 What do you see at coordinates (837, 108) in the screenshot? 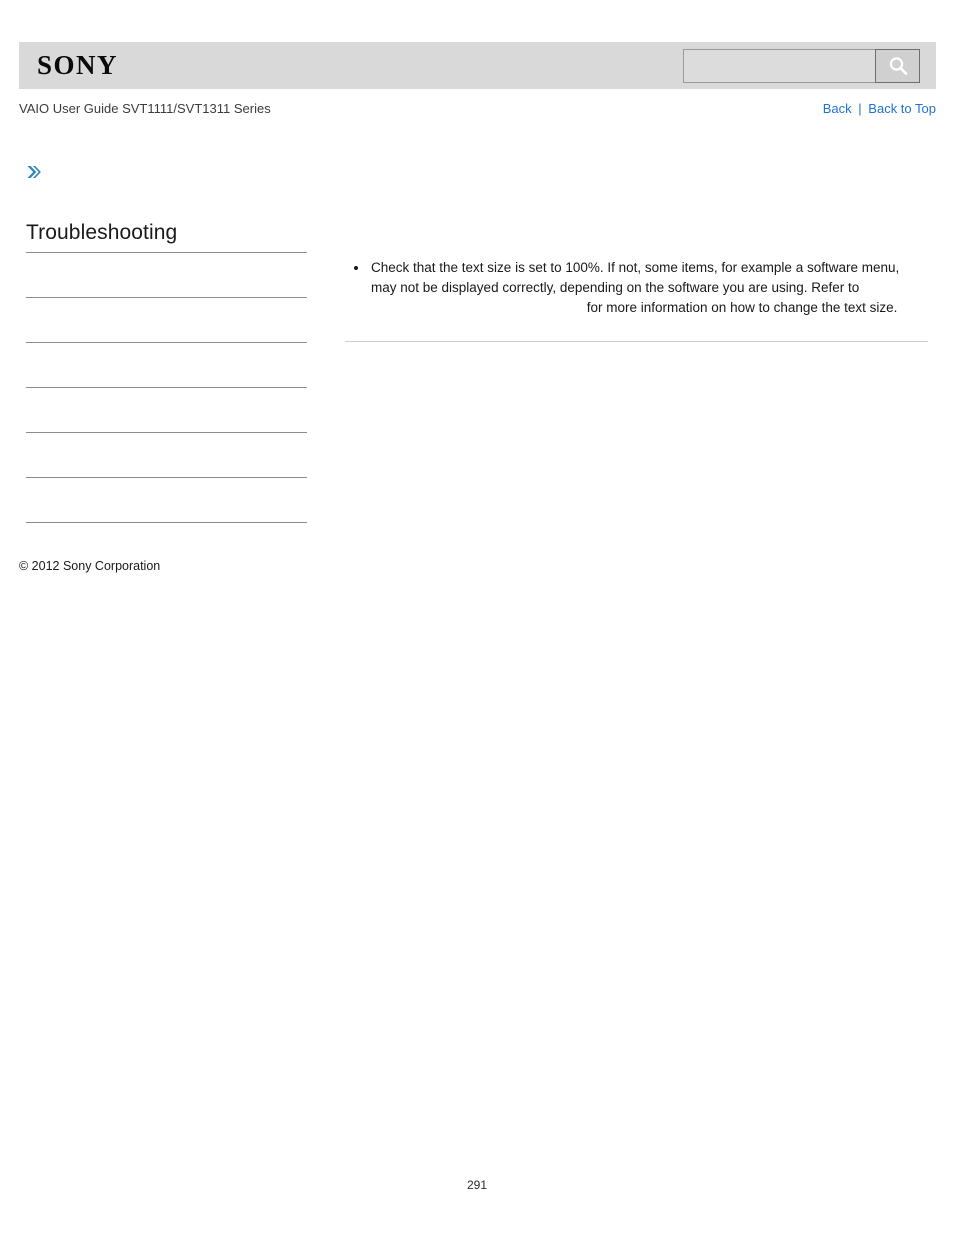
I see `back-link: Back` at bounding box center [837, 108].